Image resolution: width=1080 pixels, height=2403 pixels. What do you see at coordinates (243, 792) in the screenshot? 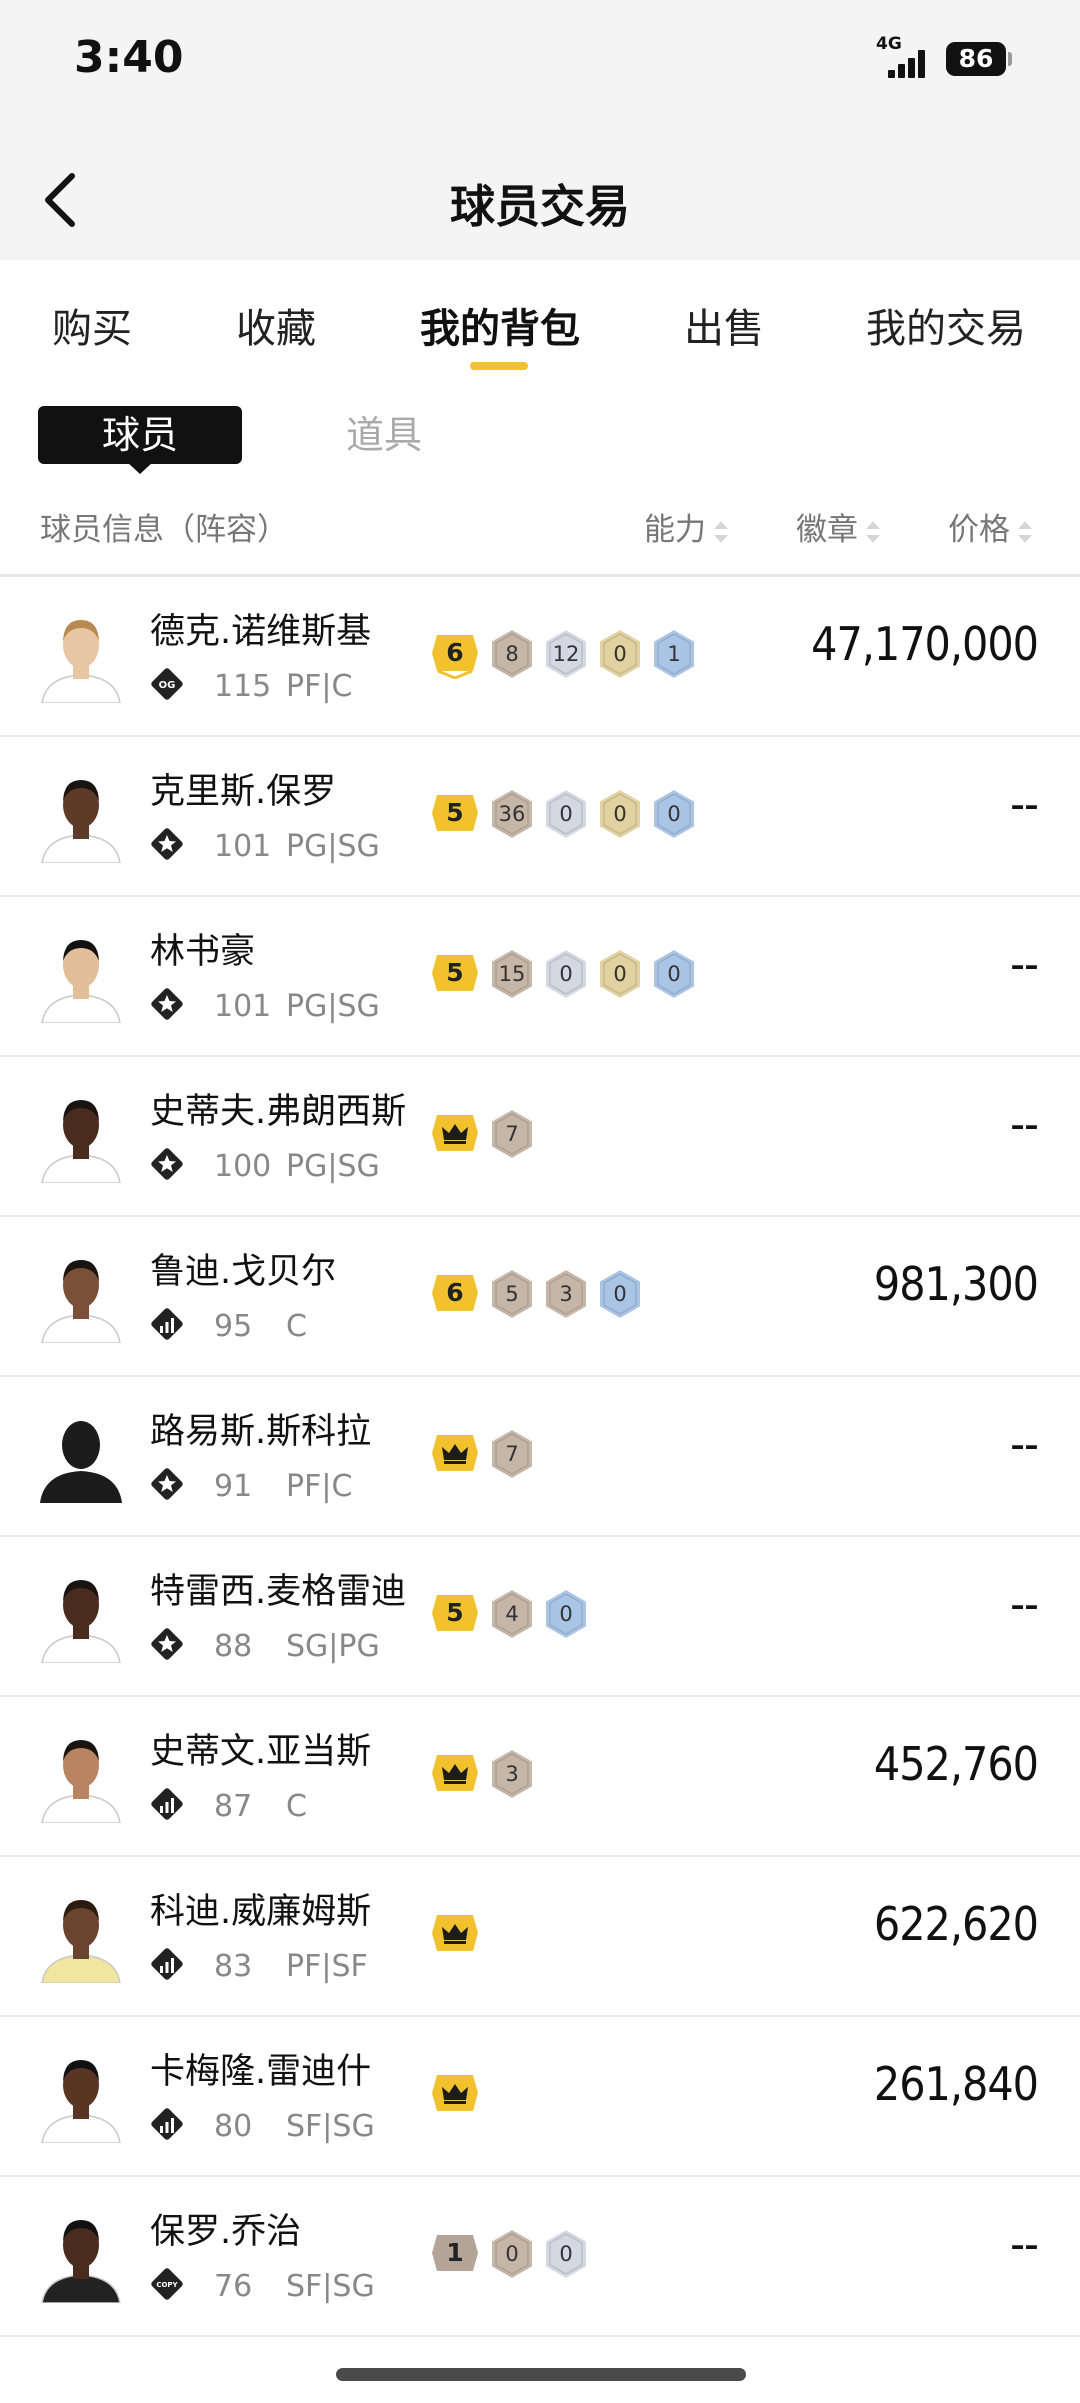
I see `player-name: 克里斯.保罗` at bounding box center [243, 792].